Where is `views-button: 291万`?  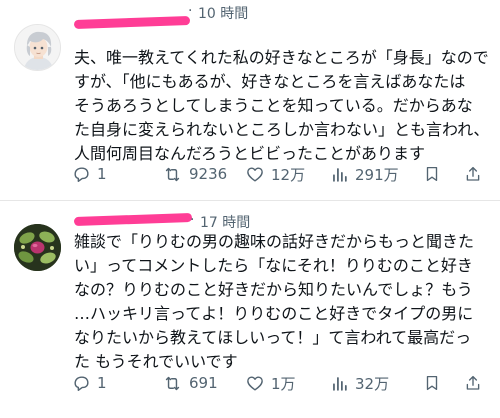
views-button: 291万 is located at coordinates (364, 174).